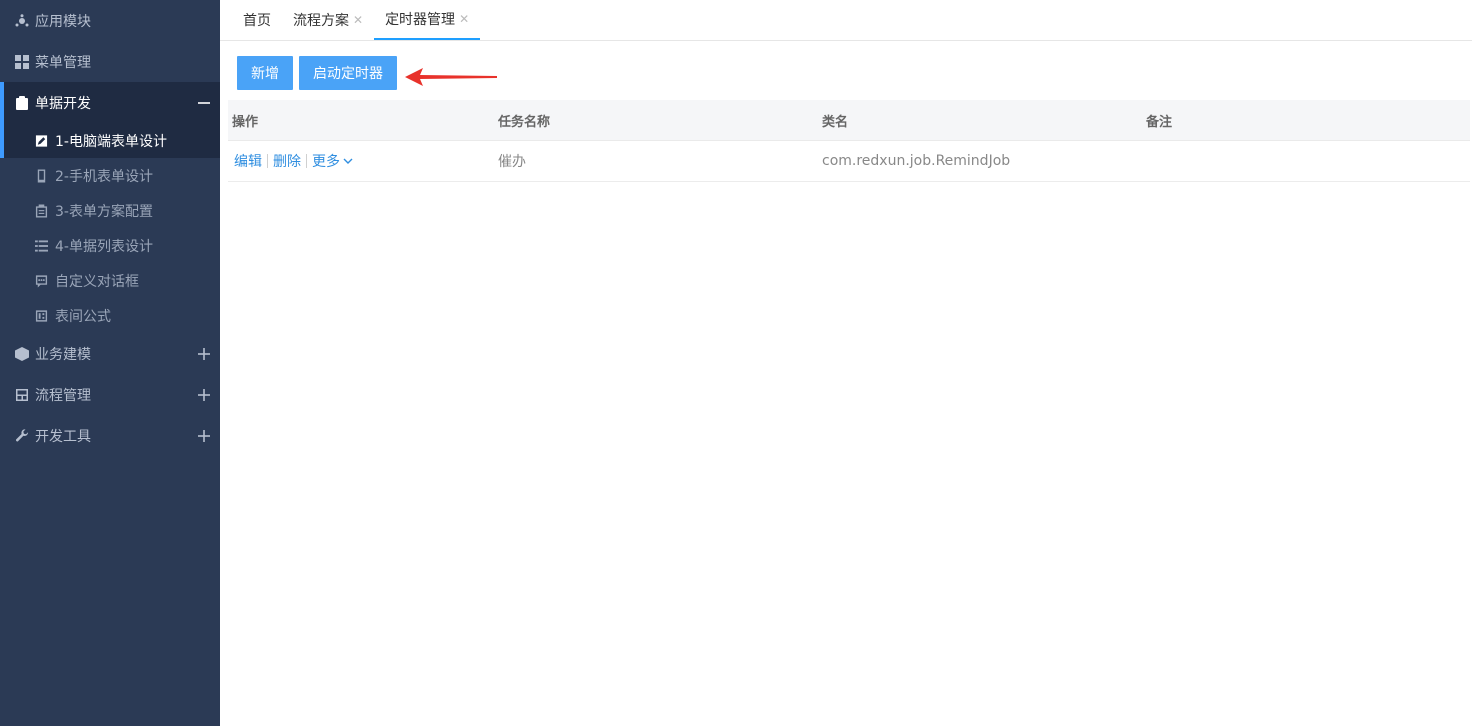  I want to click on app-module-icon, so click(22, 20).